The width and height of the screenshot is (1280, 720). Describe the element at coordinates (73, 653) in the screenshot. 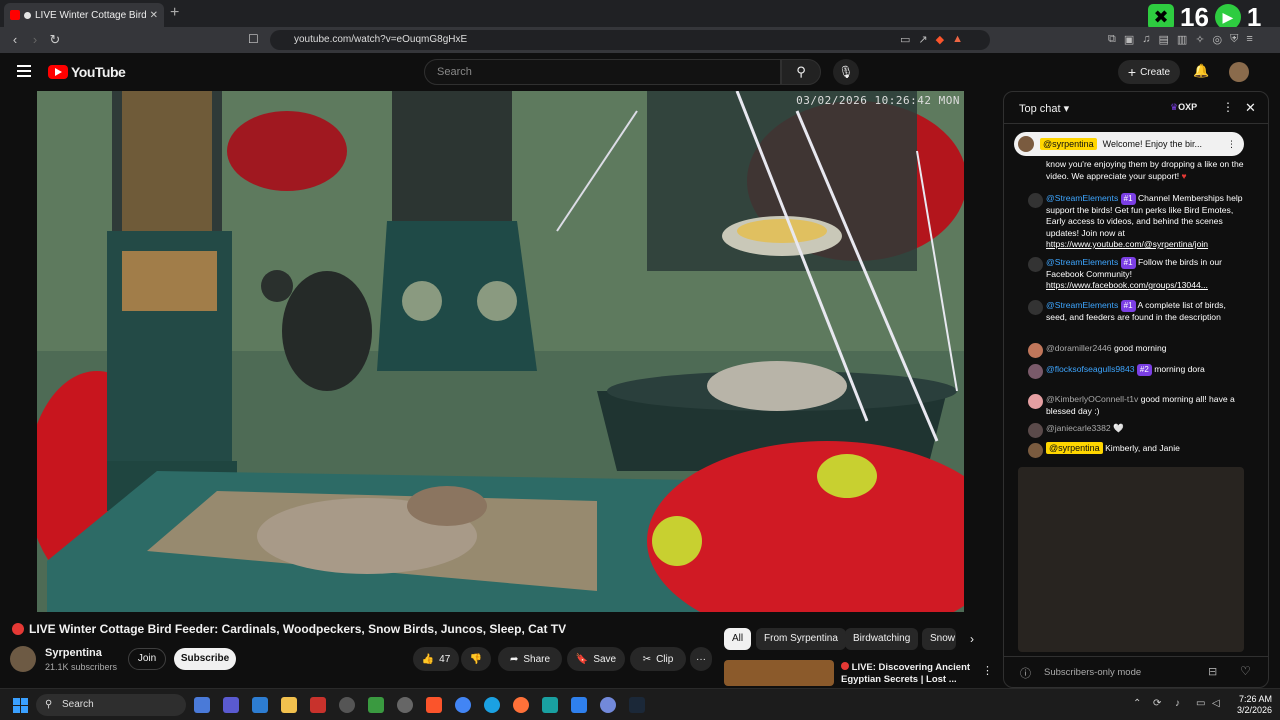

I see `channel-name: Syrpentina` at that location.